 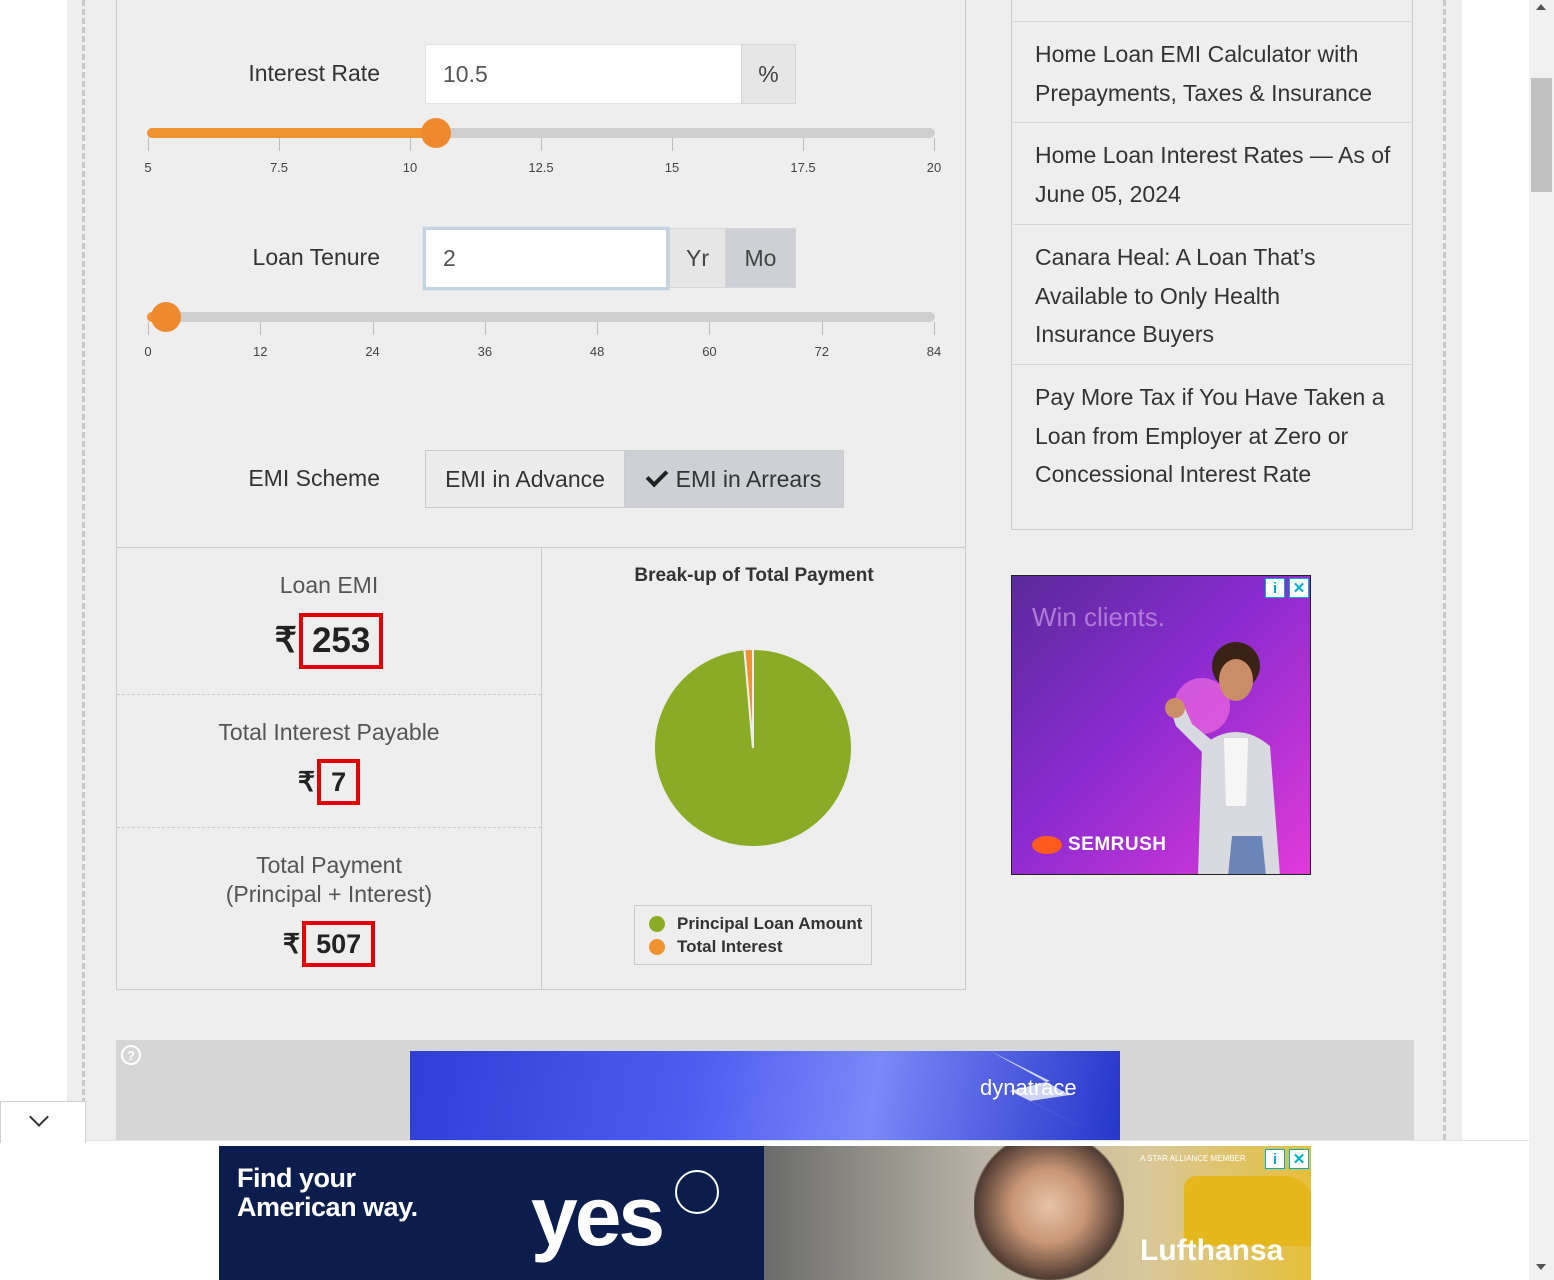 I want to click on lufthansa-crane-icon, so click(x=697, y=1192).